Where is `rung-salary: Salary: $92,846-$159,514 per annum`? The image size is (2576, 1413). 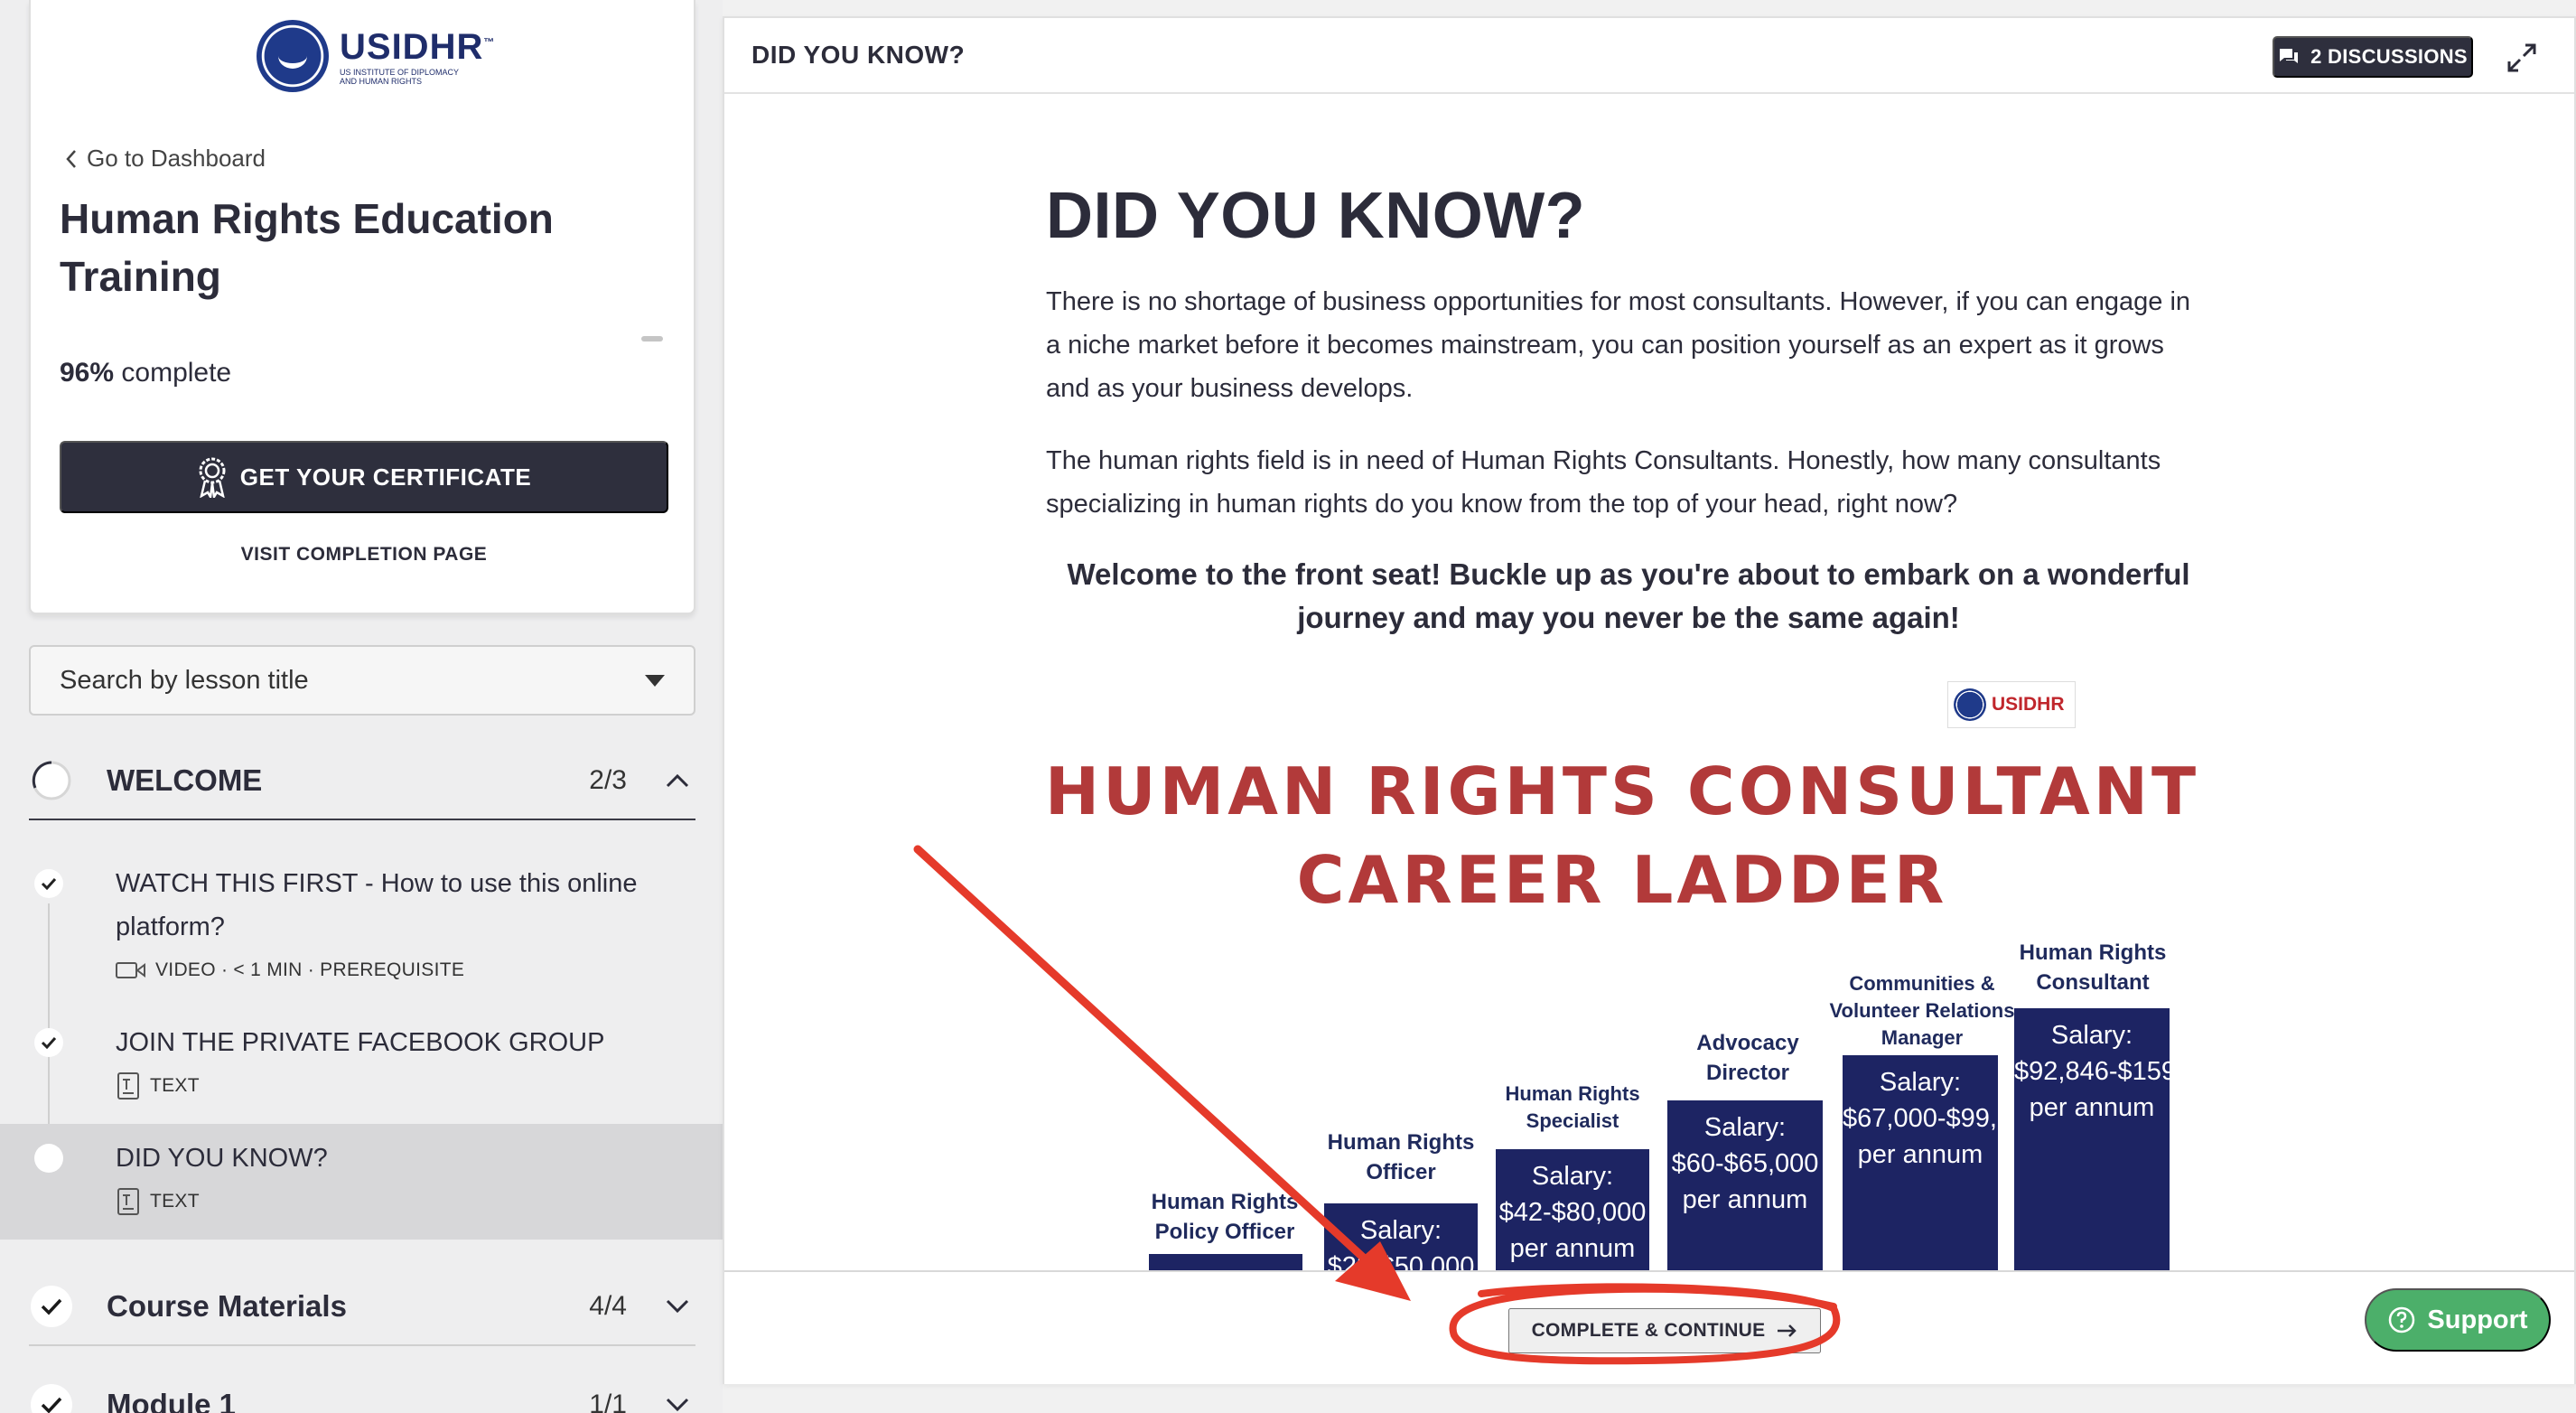 rung-salary: Salary: $92,846-$159,514 per annum is located at coordinates (2092, 1146).